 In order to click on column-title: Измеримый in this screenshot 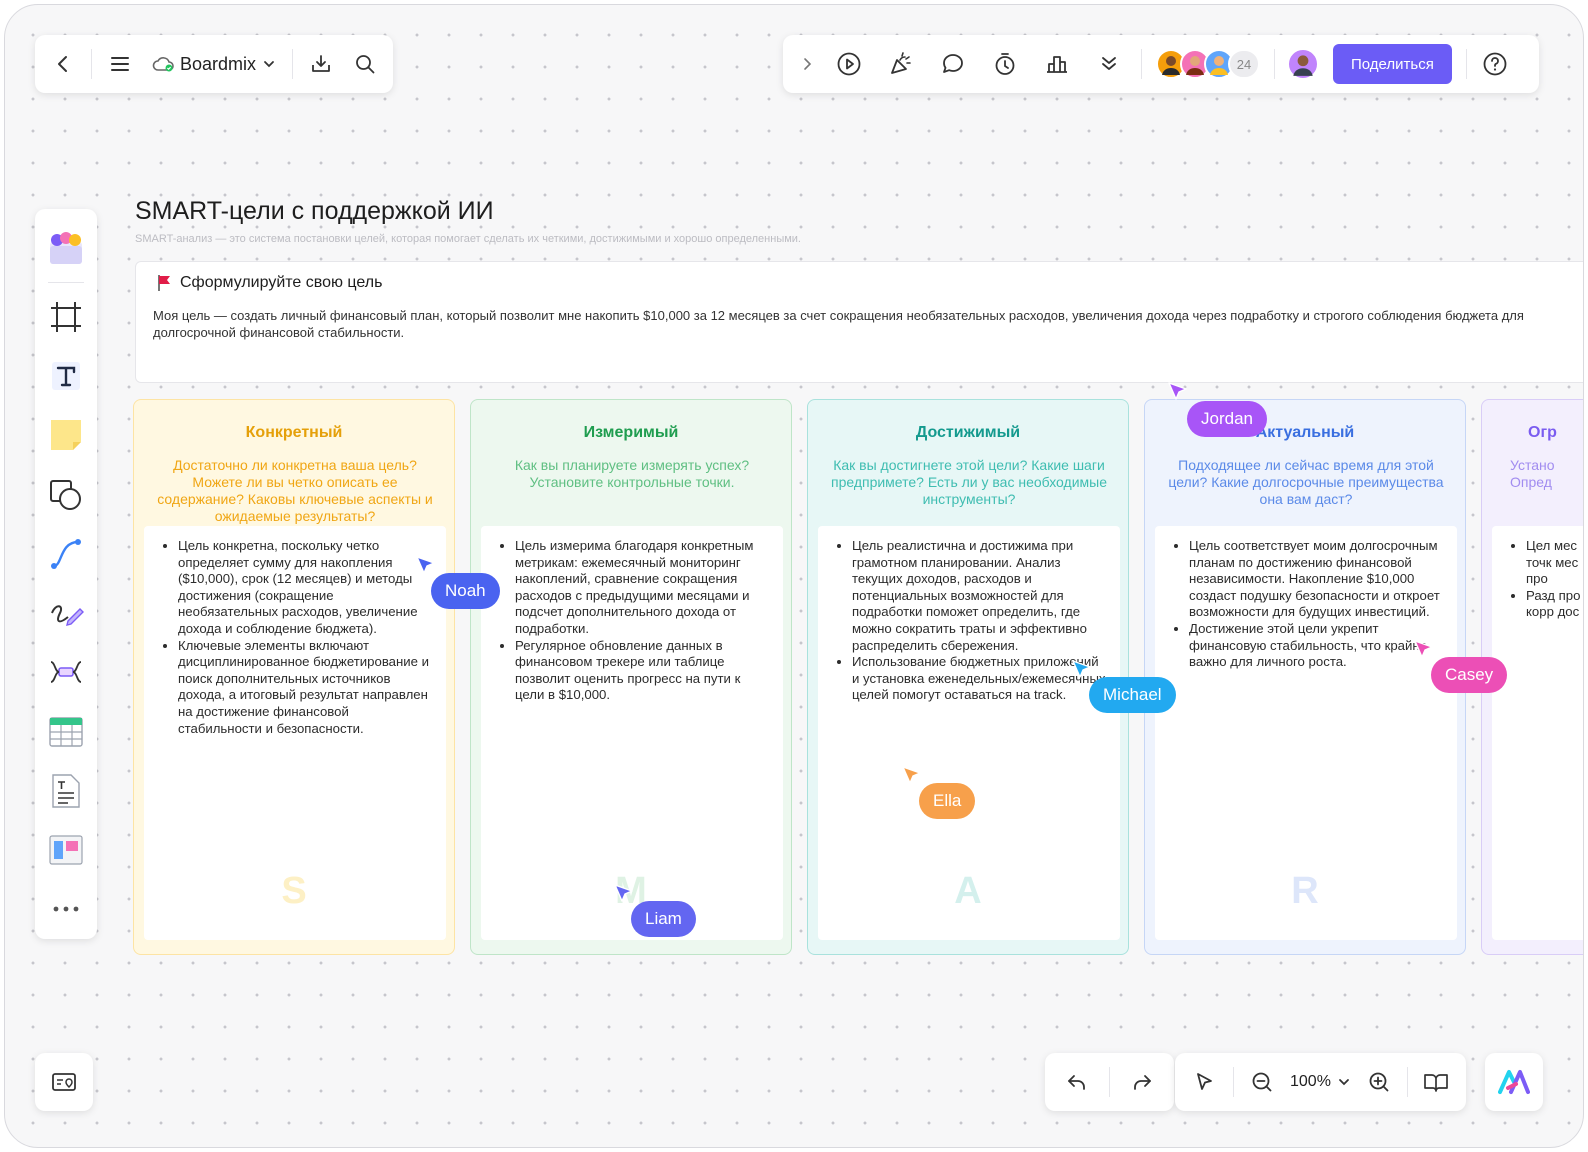, I will do `click(631, 432)`.